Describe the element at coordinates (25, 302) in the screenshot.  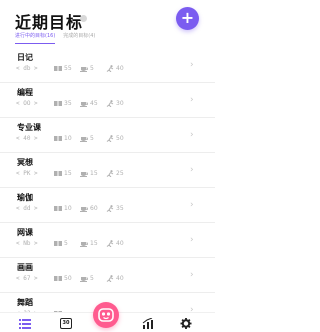
I see `goal-name: 舞蹈` at that location.